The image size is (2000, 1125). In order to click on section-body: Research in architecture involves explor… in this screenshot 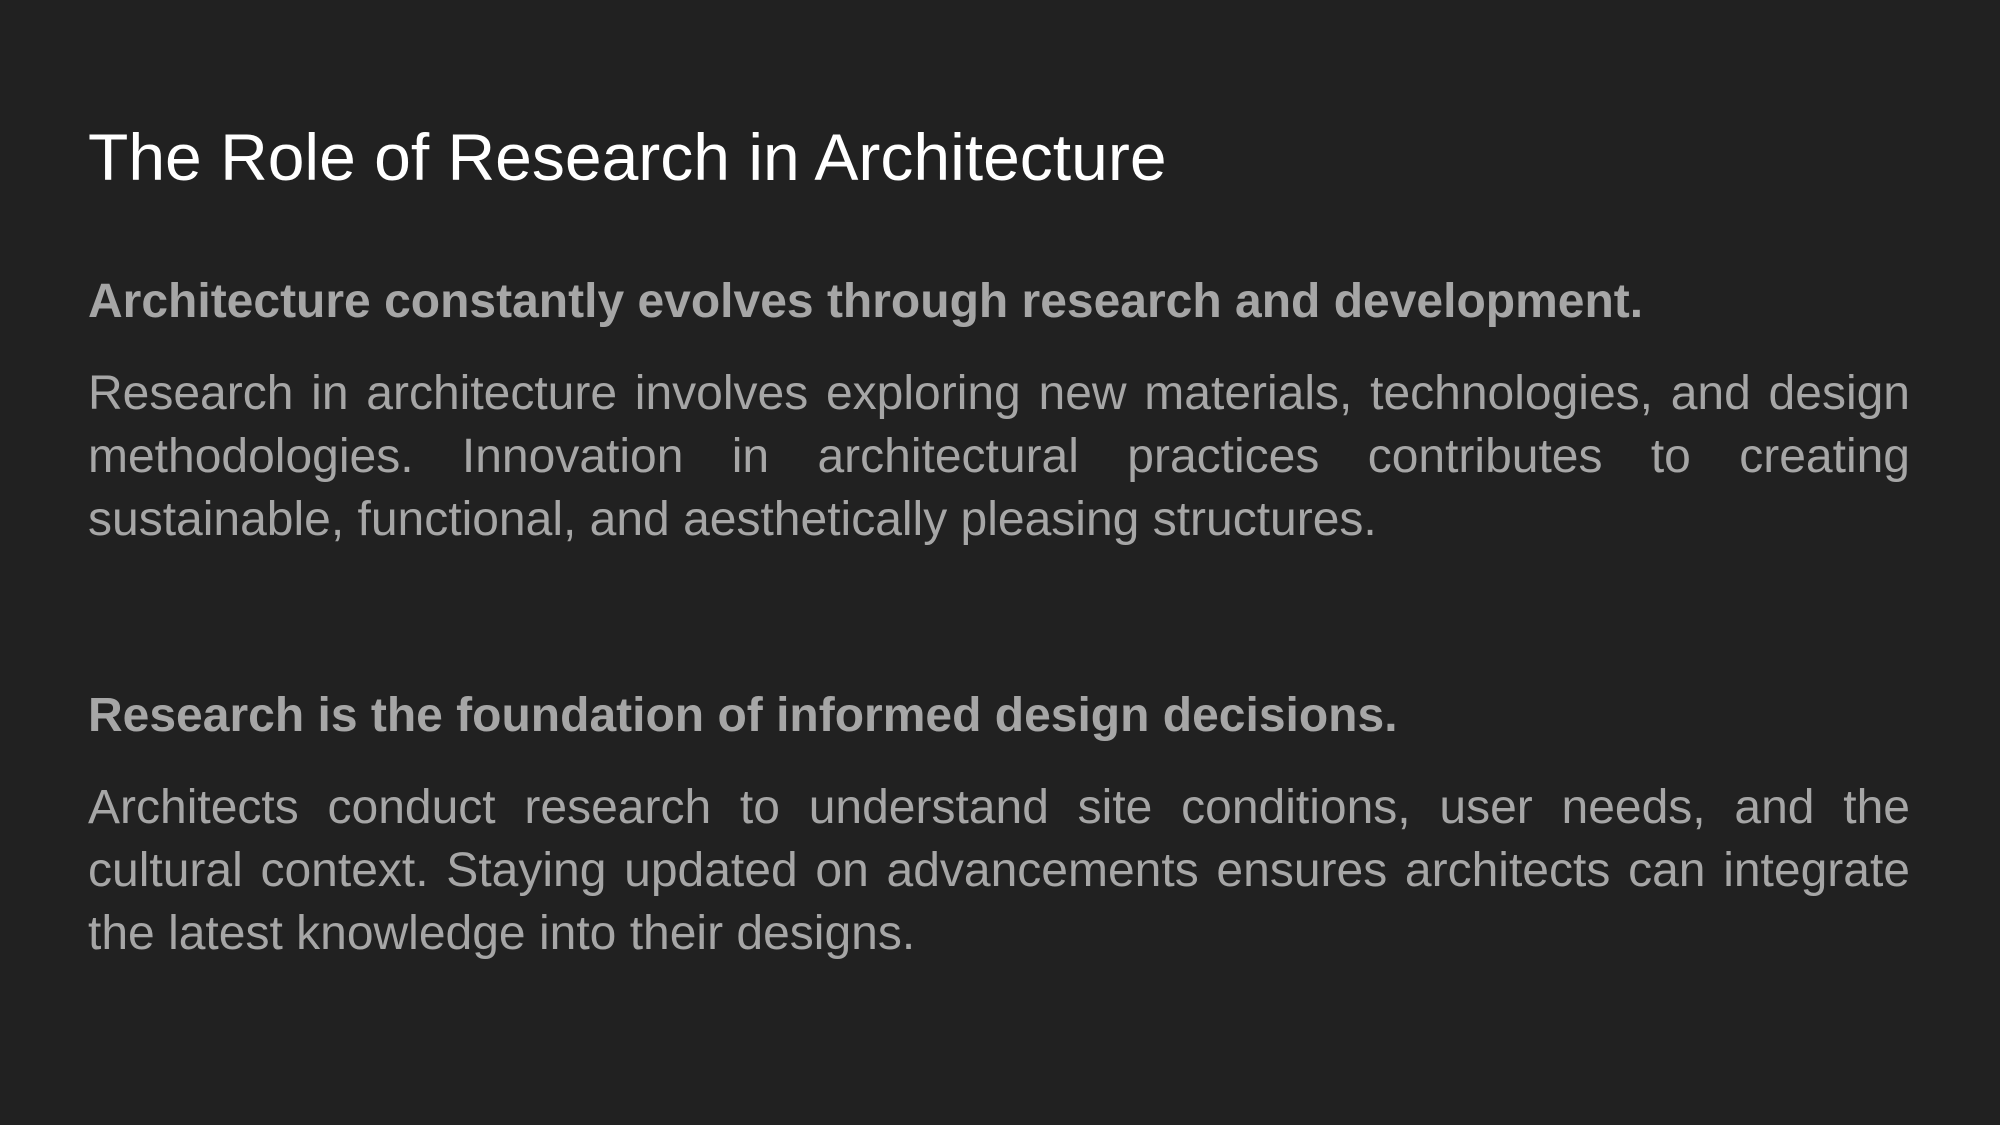, I will do `click(999, 456)`.